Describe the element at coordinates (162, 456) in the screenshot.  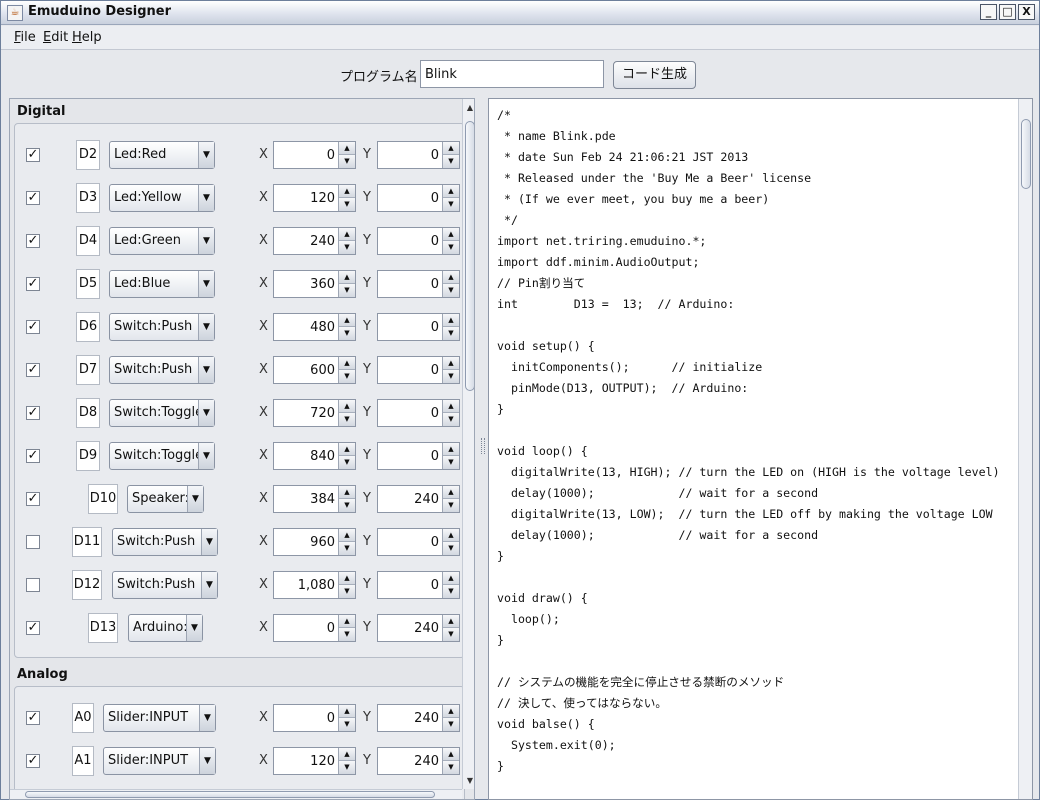
I see `component-type-dropdown: Switch:Toggle ▼` at that location.